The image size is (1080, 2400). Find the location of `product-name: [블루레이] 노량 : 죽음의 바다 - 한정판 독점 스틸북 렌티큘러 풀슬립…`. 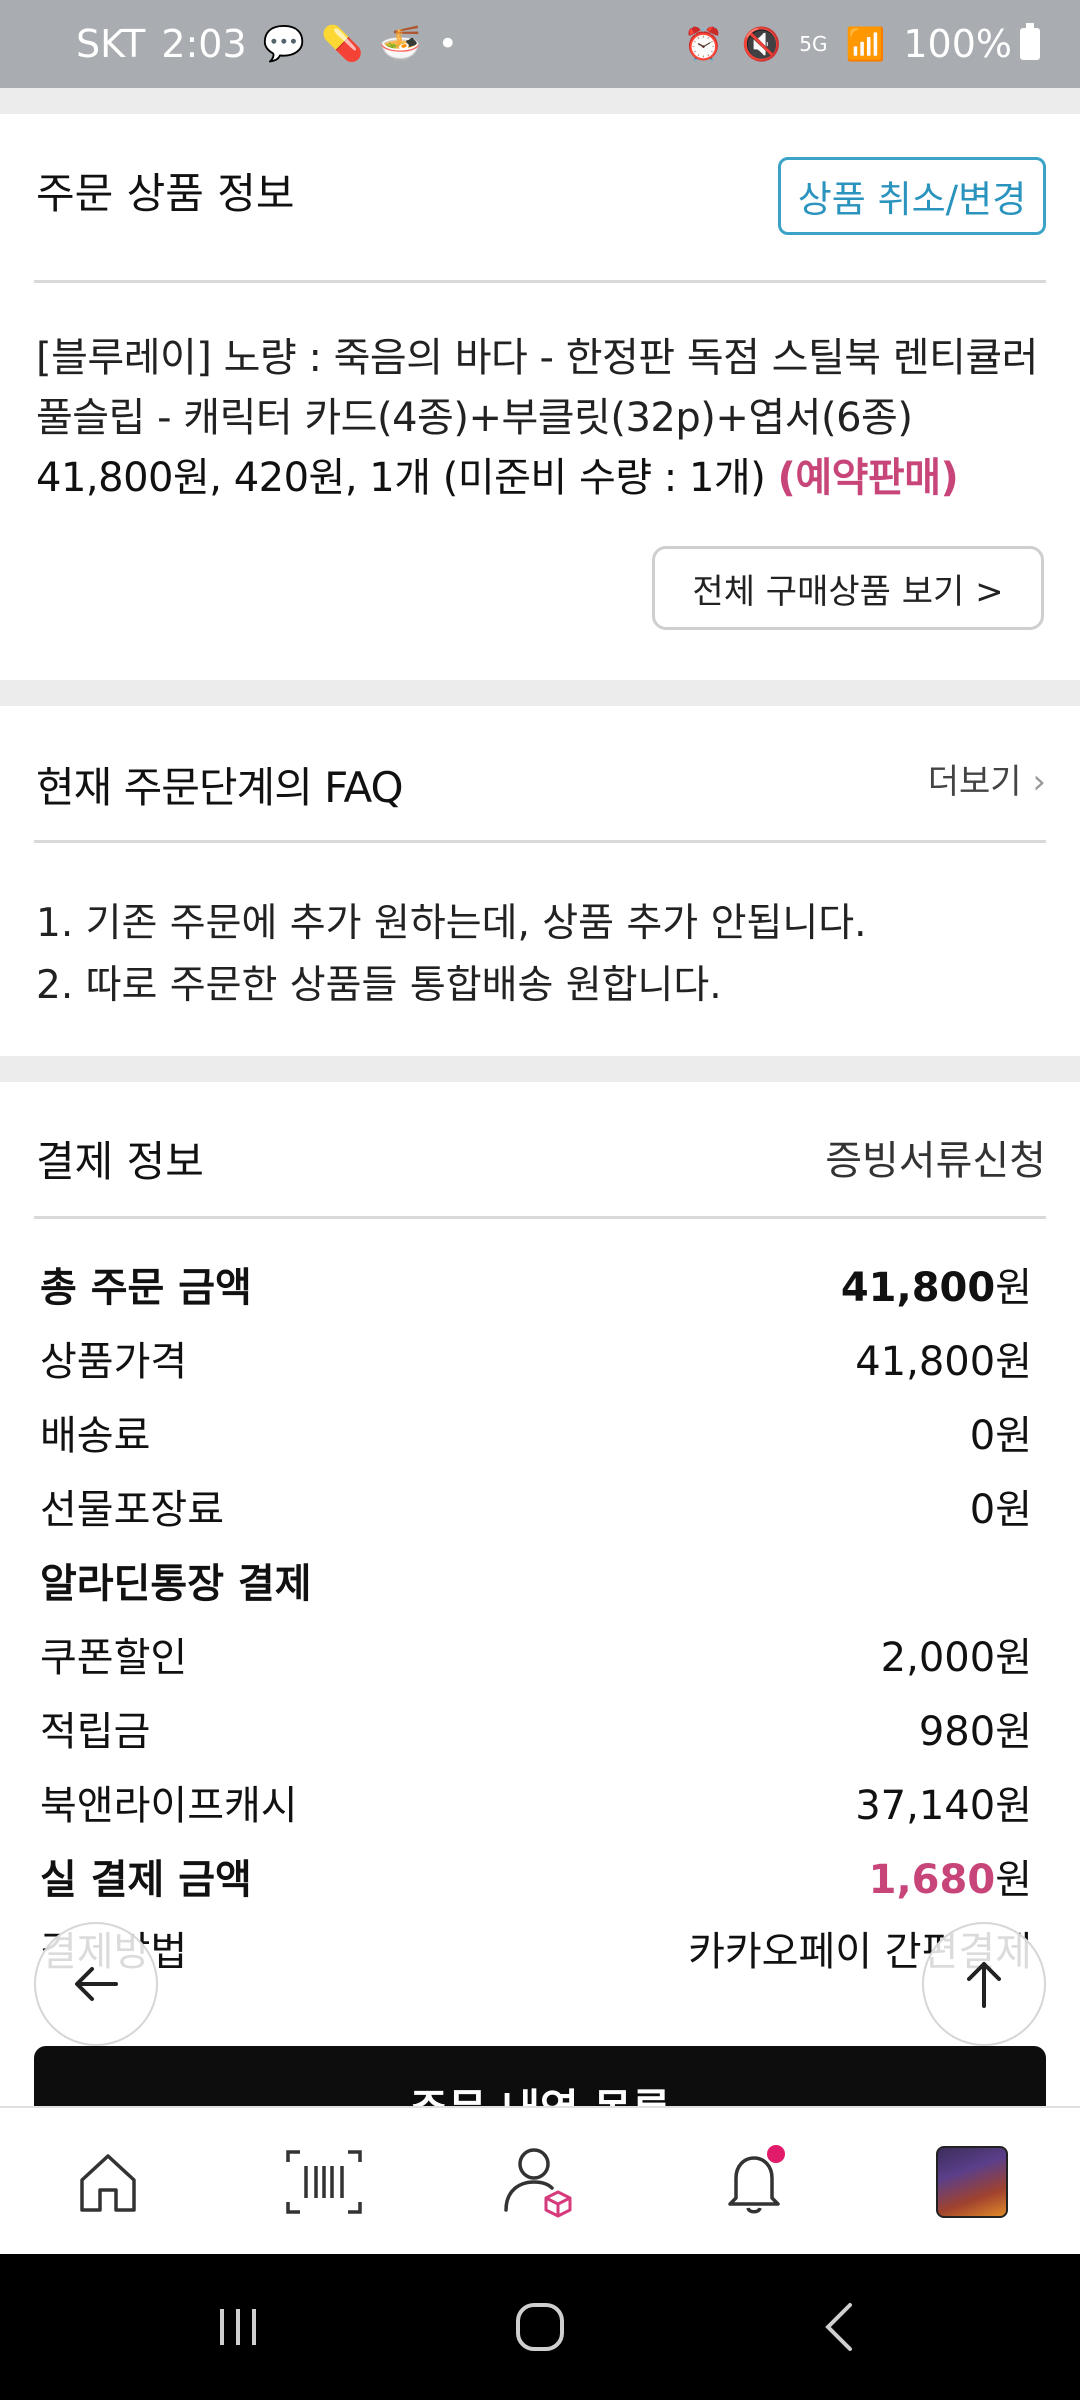

product-name: [블루레이] 노량 : 죽음의 바다 - 한정판 독점 스틸북 렌티큘러 풀슬립… is located at coordinates (541, 388).